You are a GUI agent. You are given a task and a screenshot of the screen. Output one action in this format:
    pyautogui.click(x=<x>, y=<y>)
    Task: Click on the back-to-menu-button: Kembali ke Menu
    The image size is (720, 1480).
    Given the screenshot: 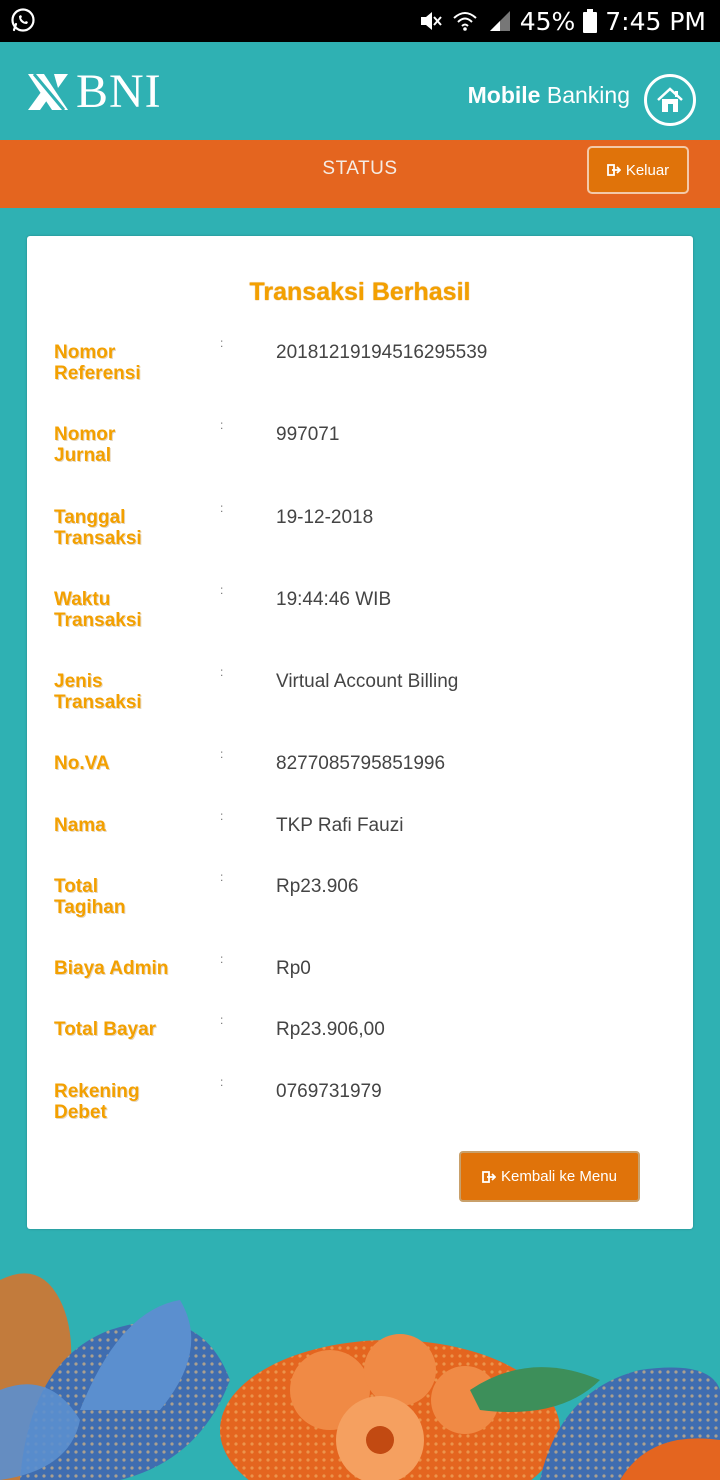 What is the action you would take?
    pyautogui.click(x=549, y=1176)
    